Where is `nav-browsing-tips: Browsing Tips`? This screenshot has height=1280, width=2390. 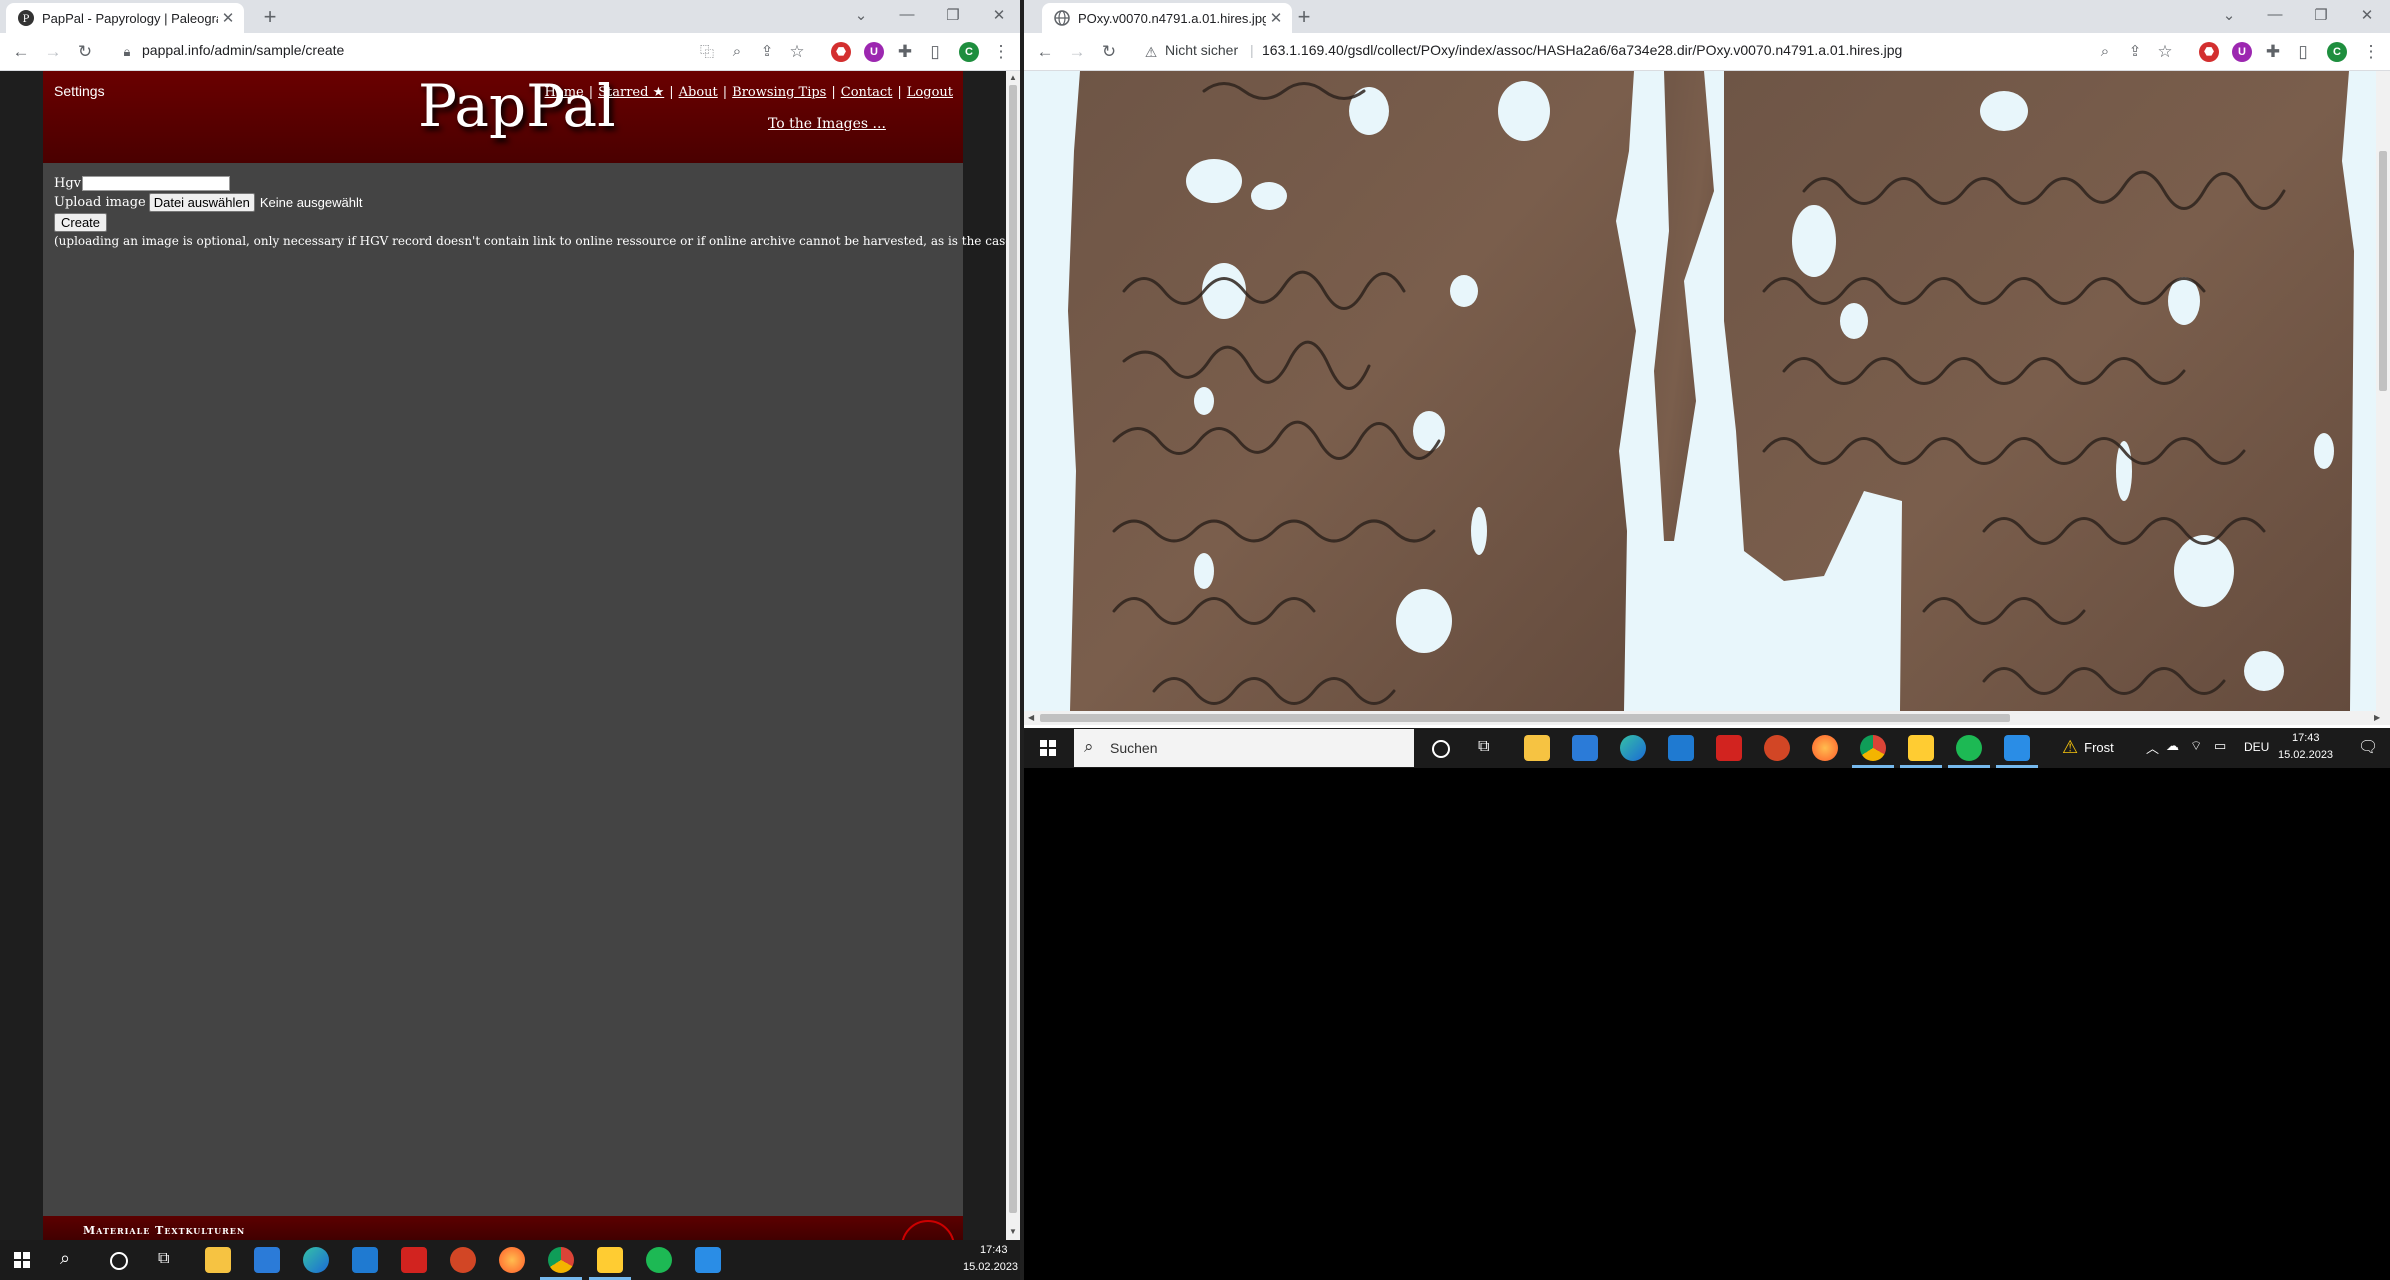
nav-browsing-tips: Browsing Tips is located at coordinates (779, 92).